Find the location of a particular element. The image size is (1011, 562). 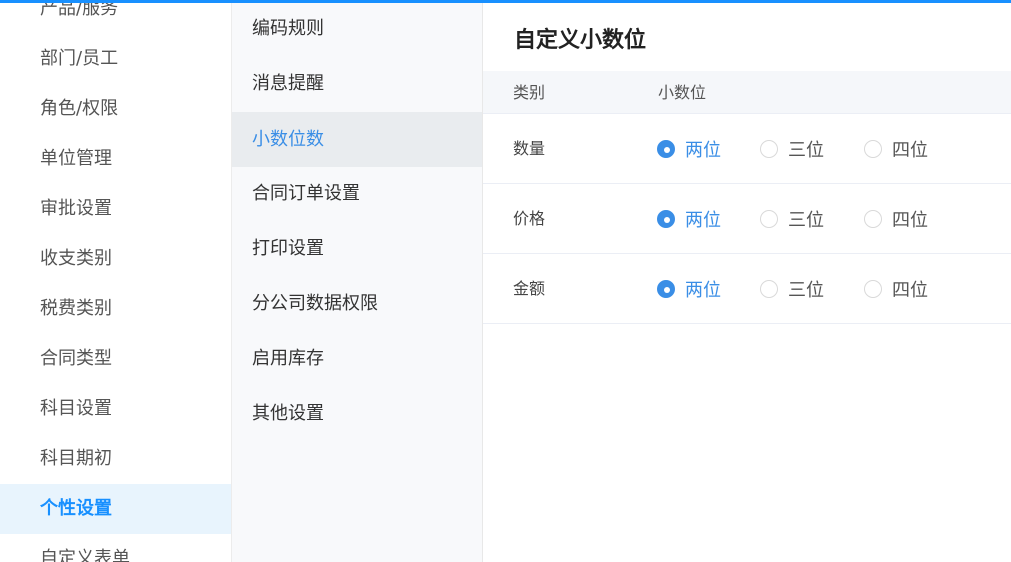

submenu-item-encoding-rules: 编码规则 is located at coordinates (357, 28).